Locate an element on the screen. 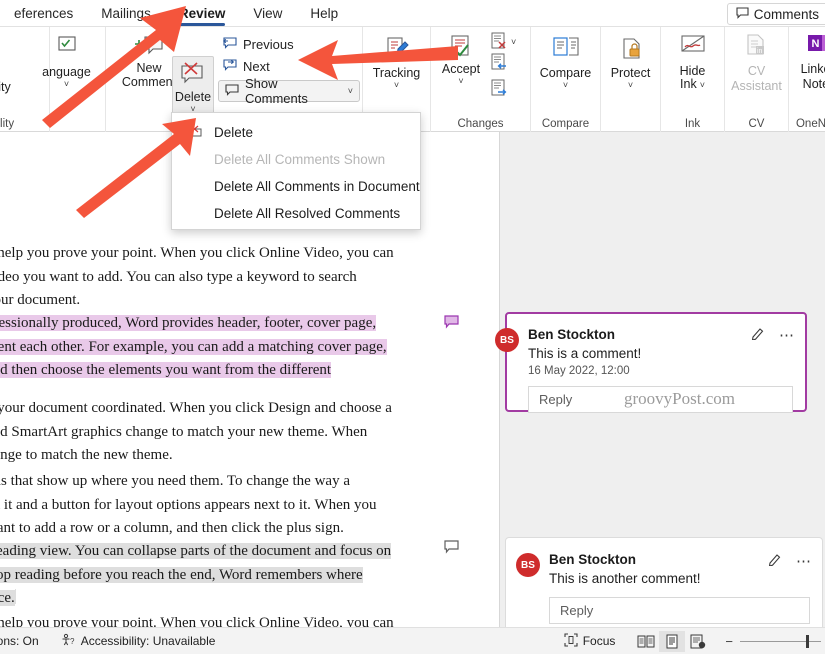  menu-item-delete: Delete is located at coordinates (296, 132).